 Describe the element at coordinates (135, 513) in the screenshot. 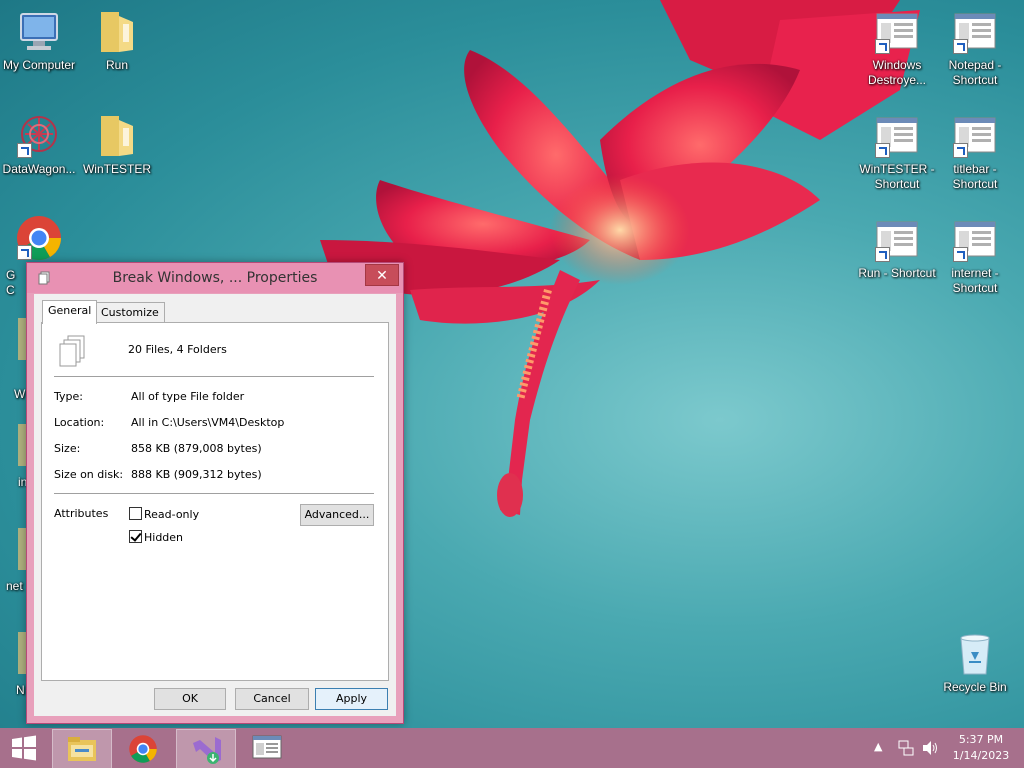

I see `readonly-checkbox` at that location.